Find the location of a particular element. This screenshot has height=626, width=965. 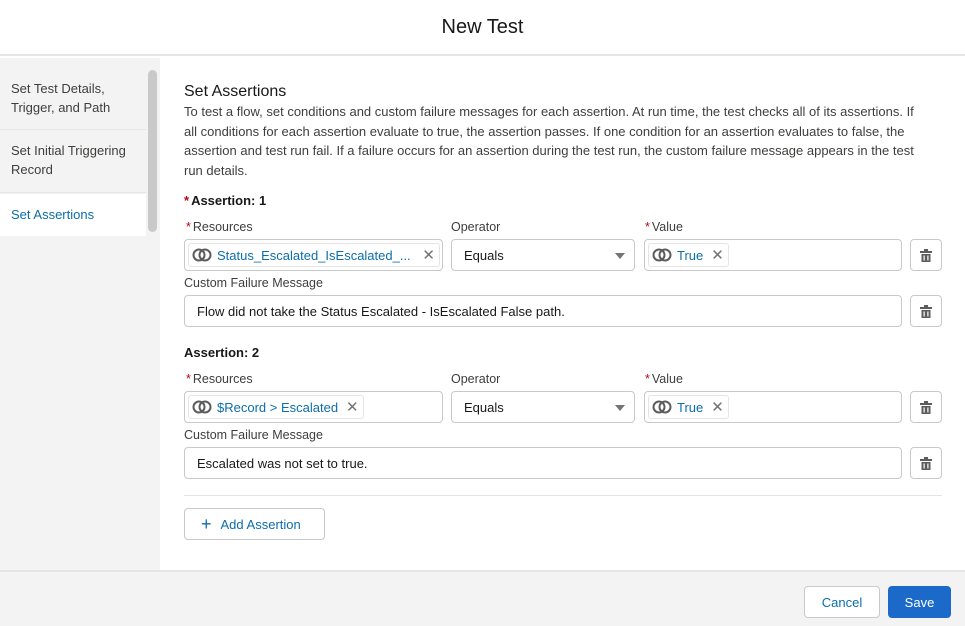

assertion-1-value-field: True ✕ is located at coordinates (773, 255).